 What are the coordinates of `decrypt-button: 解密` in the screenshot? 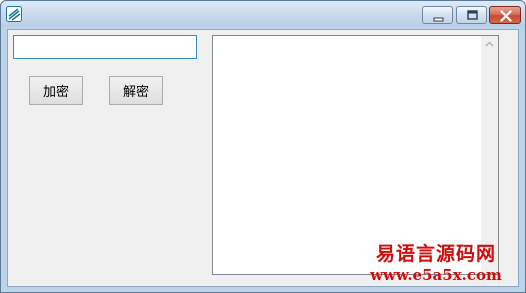 It's located at (136, 90).